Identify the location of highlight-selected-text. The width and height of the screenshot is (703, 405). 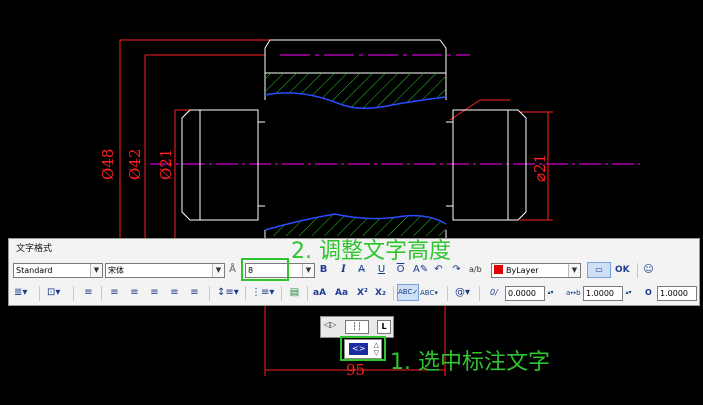
(363, 348).